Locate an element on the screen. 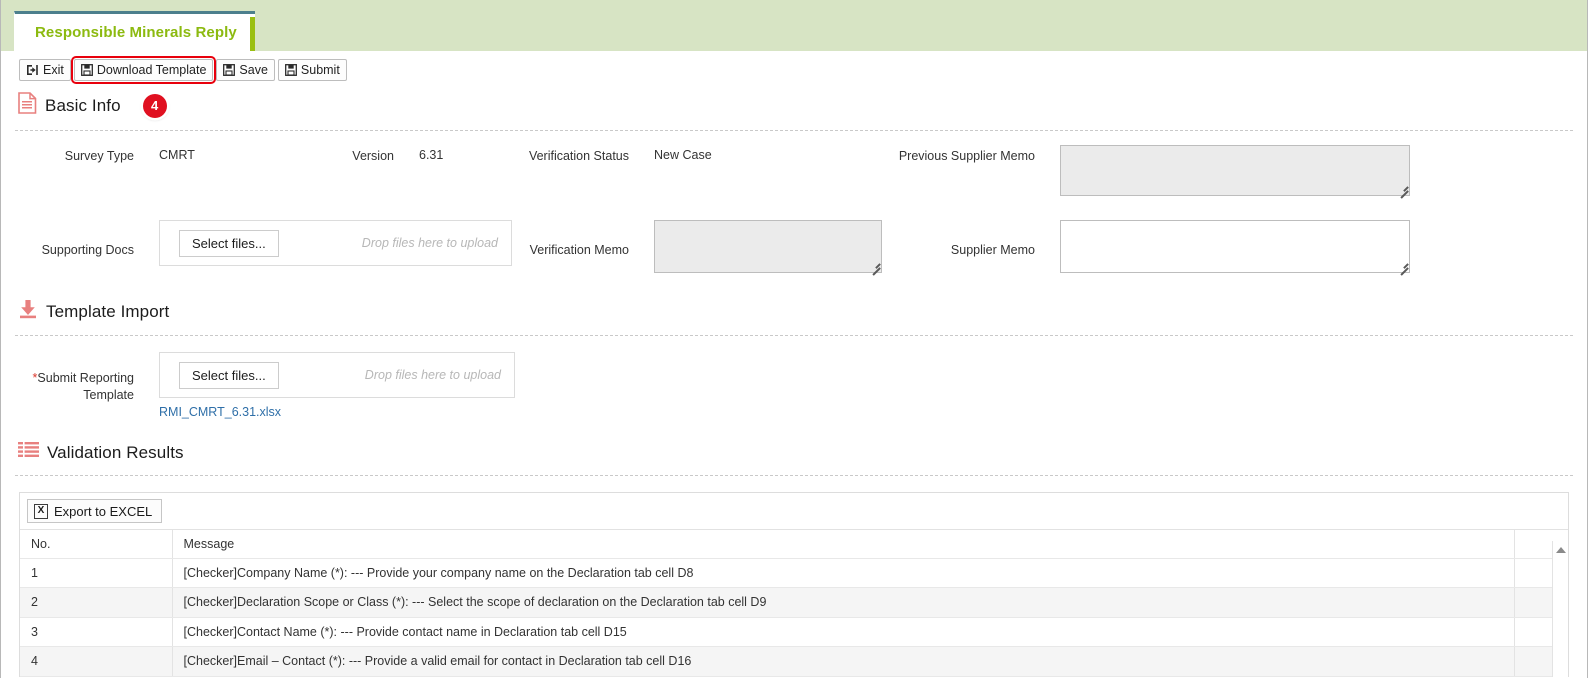 The width and height of the screenshot is (1588, 678). supplier-memo-textarea is located at coordinates (1235, 246).